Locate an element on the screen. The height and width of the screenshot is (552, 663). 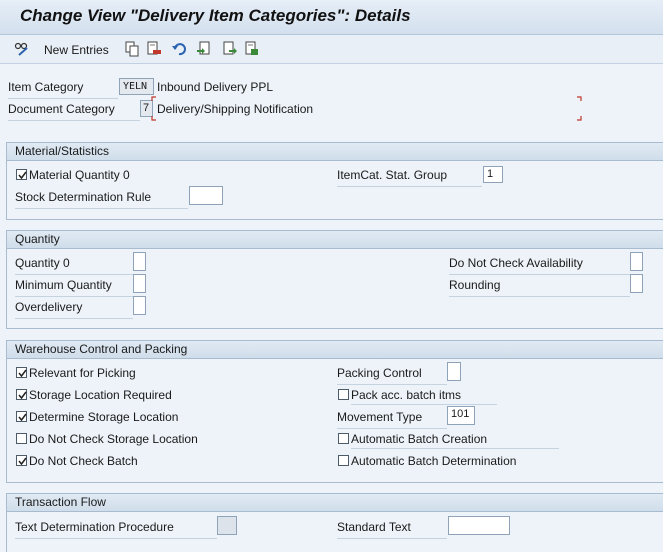
rounding-field is located at coordinates (636, 283).